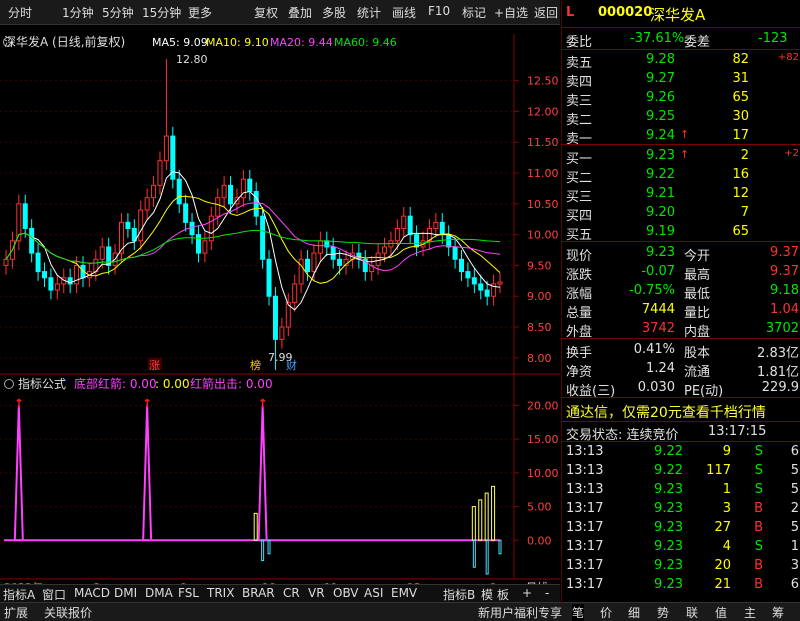 This screenshot has height=621, width=800. I want to click on remove-indicator-button: -, so click(547, 593).